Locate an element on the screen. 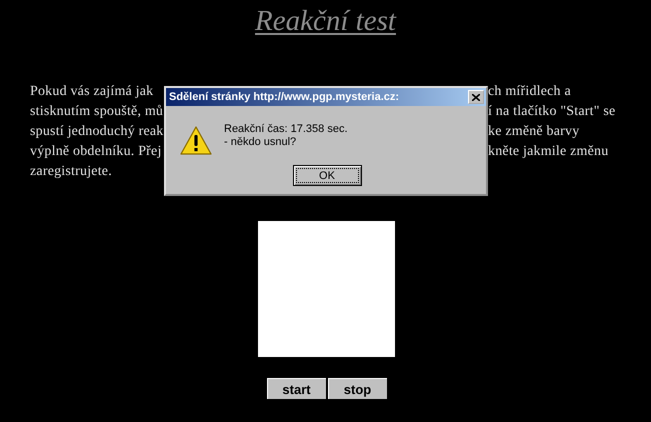  intro-text: zaregistrujete. is located at coordinates (71, 172).